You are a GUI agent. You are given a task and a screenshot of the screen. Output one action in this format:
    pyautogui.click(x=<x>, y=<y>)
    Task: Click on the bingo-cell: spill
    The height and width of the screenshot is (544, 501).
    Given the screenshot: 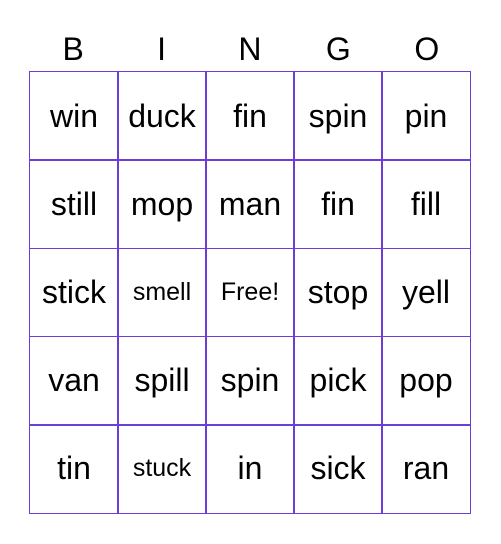 What is the action you would take?
    pyautogui.click(x=162, y=380)
    